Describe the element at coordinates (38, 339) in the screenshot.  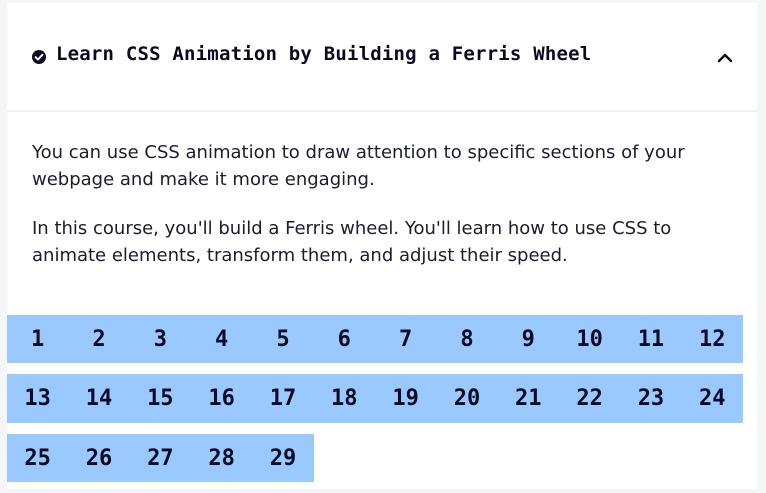
I see `step-link: 1` at that location.